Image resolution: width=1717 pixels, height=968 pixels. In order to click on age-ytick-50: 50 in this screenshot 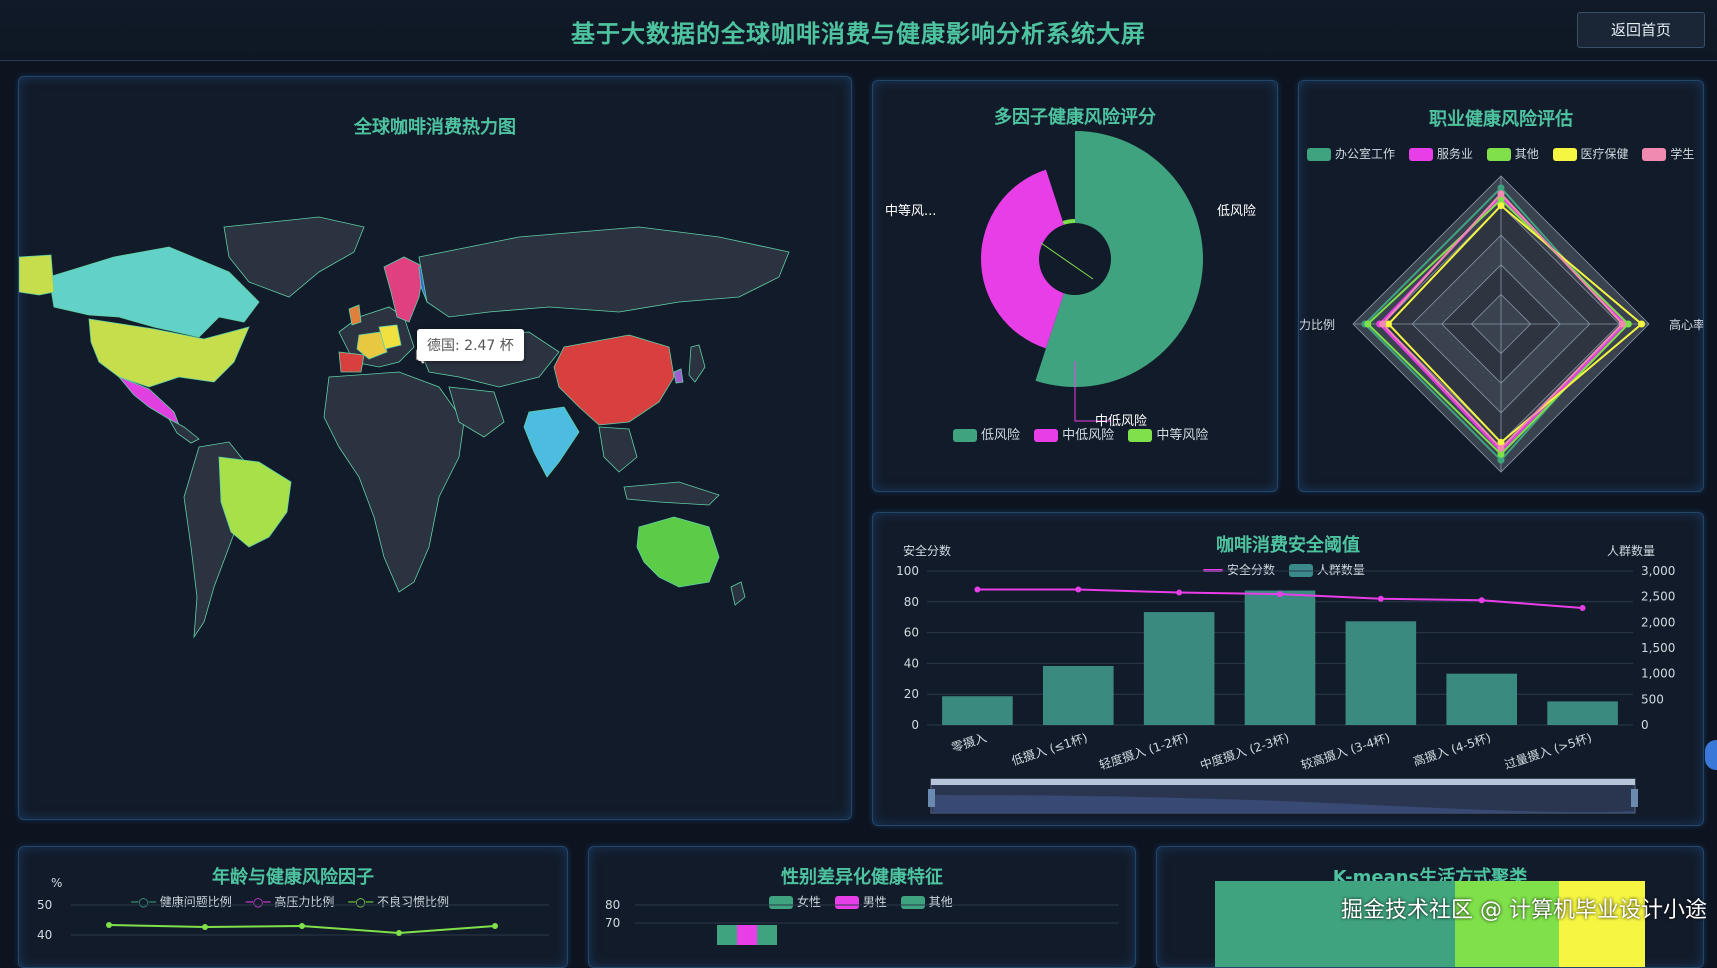, I will do `click(44, 905)`.